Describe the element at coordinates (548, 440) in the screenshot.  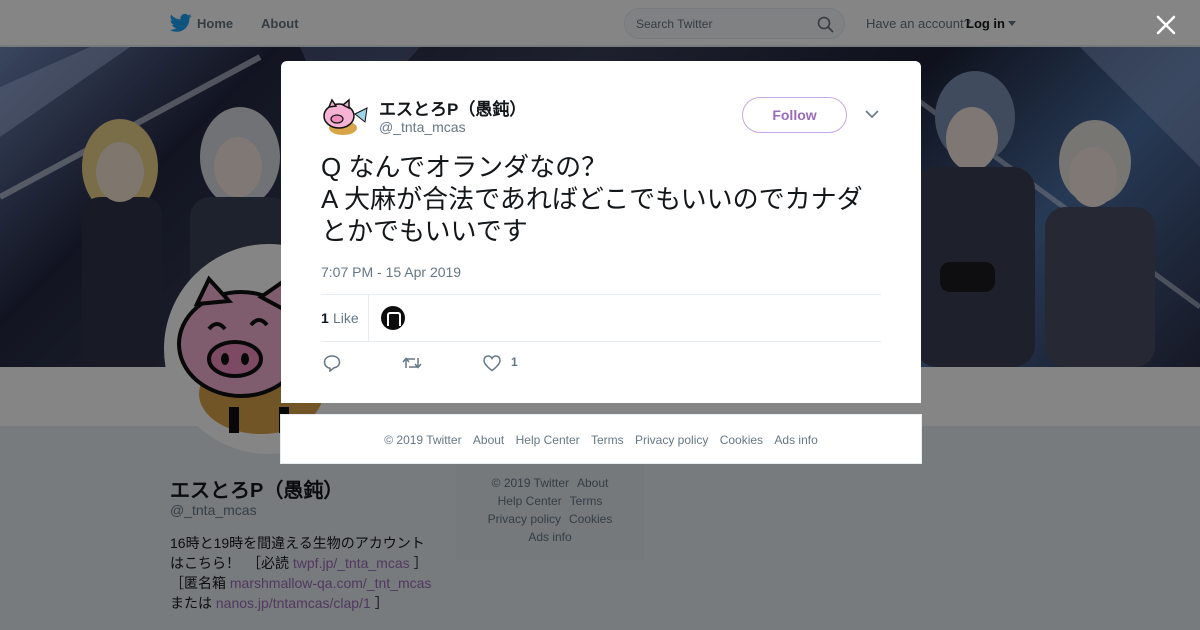
I see `footer-help-link: Help Center` at that location.